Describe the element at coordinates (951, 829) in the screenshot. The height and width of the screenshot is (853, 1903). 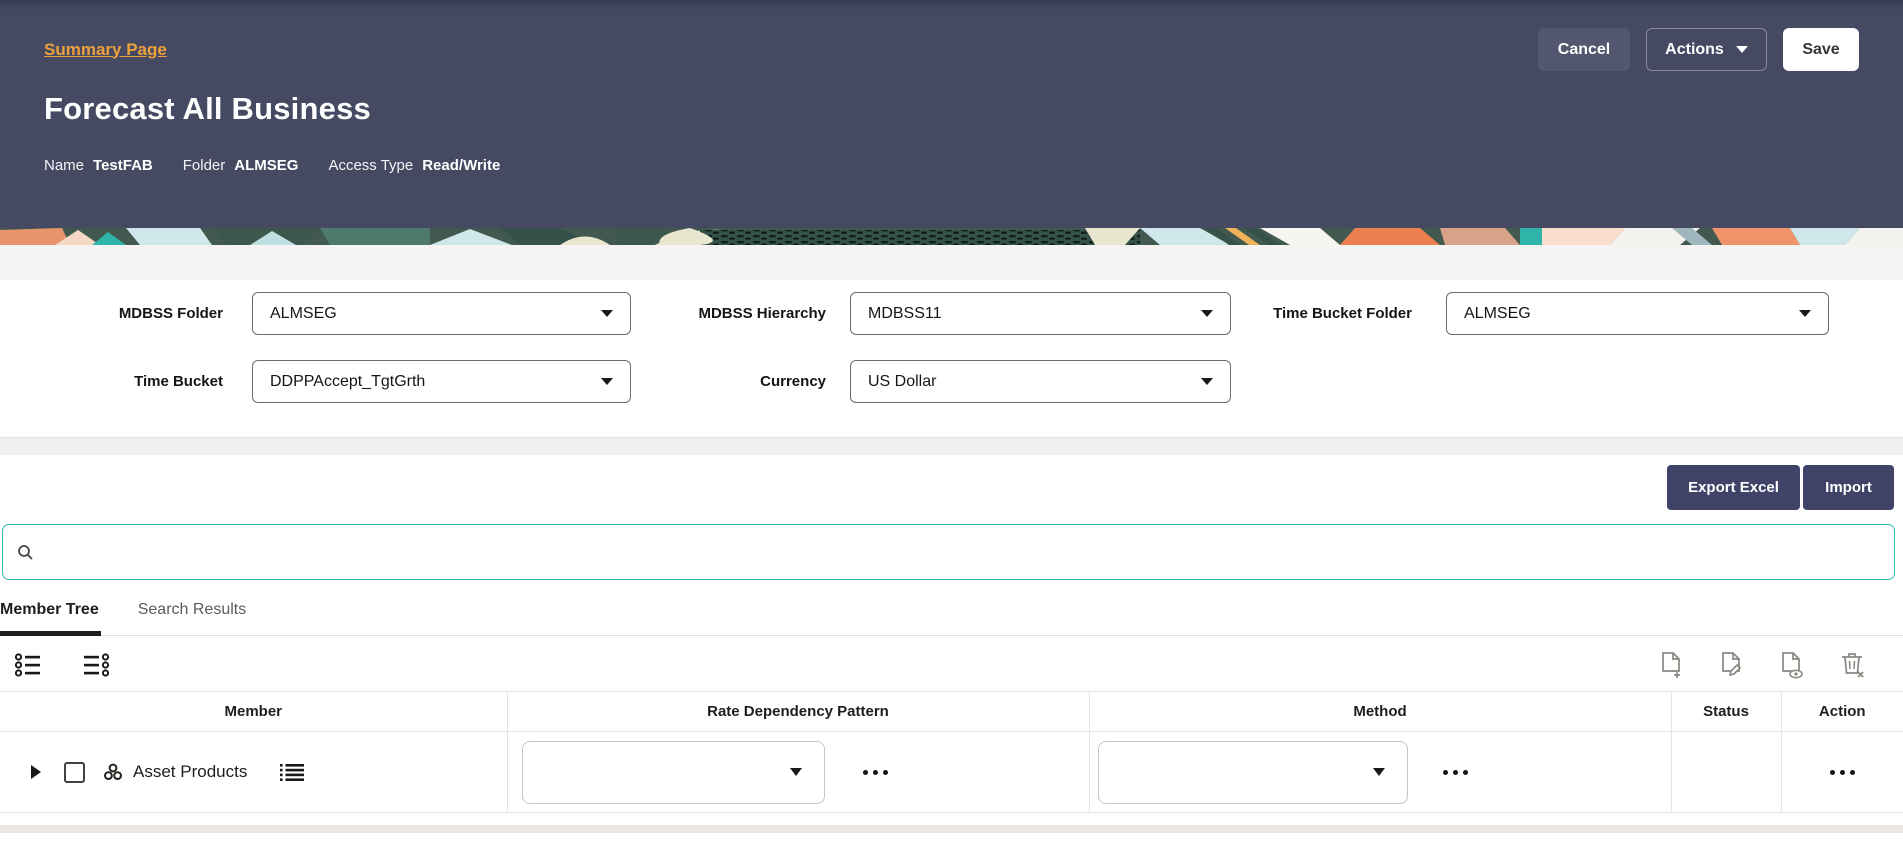
I see `bottom-divider` at that location.